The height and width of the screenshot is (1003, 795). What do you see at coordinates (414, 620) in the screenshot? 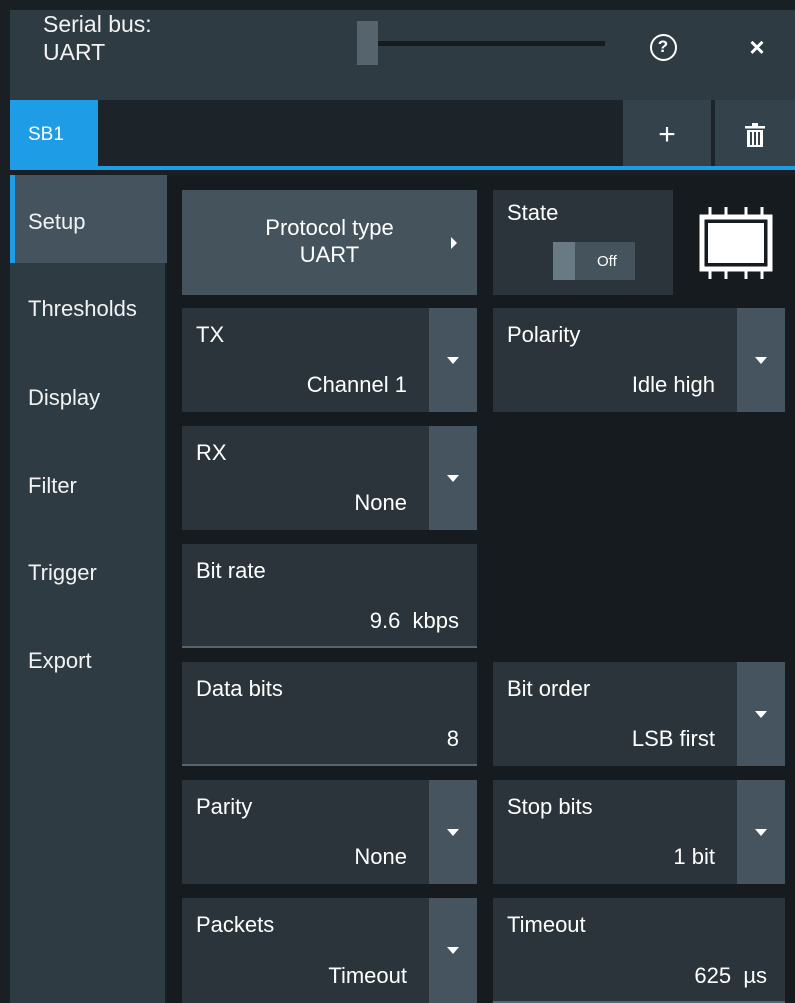
I see `bit-rate-value: 9.6 kbps` at bounding box center [414, 620].